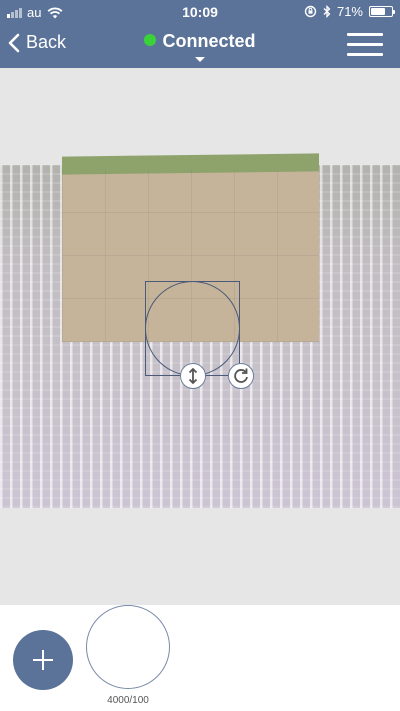  What do you see at coordinates (200, 658) in the screenshot?
I see `bottom-panel: 4000/100` at bounding box center [200, 658].